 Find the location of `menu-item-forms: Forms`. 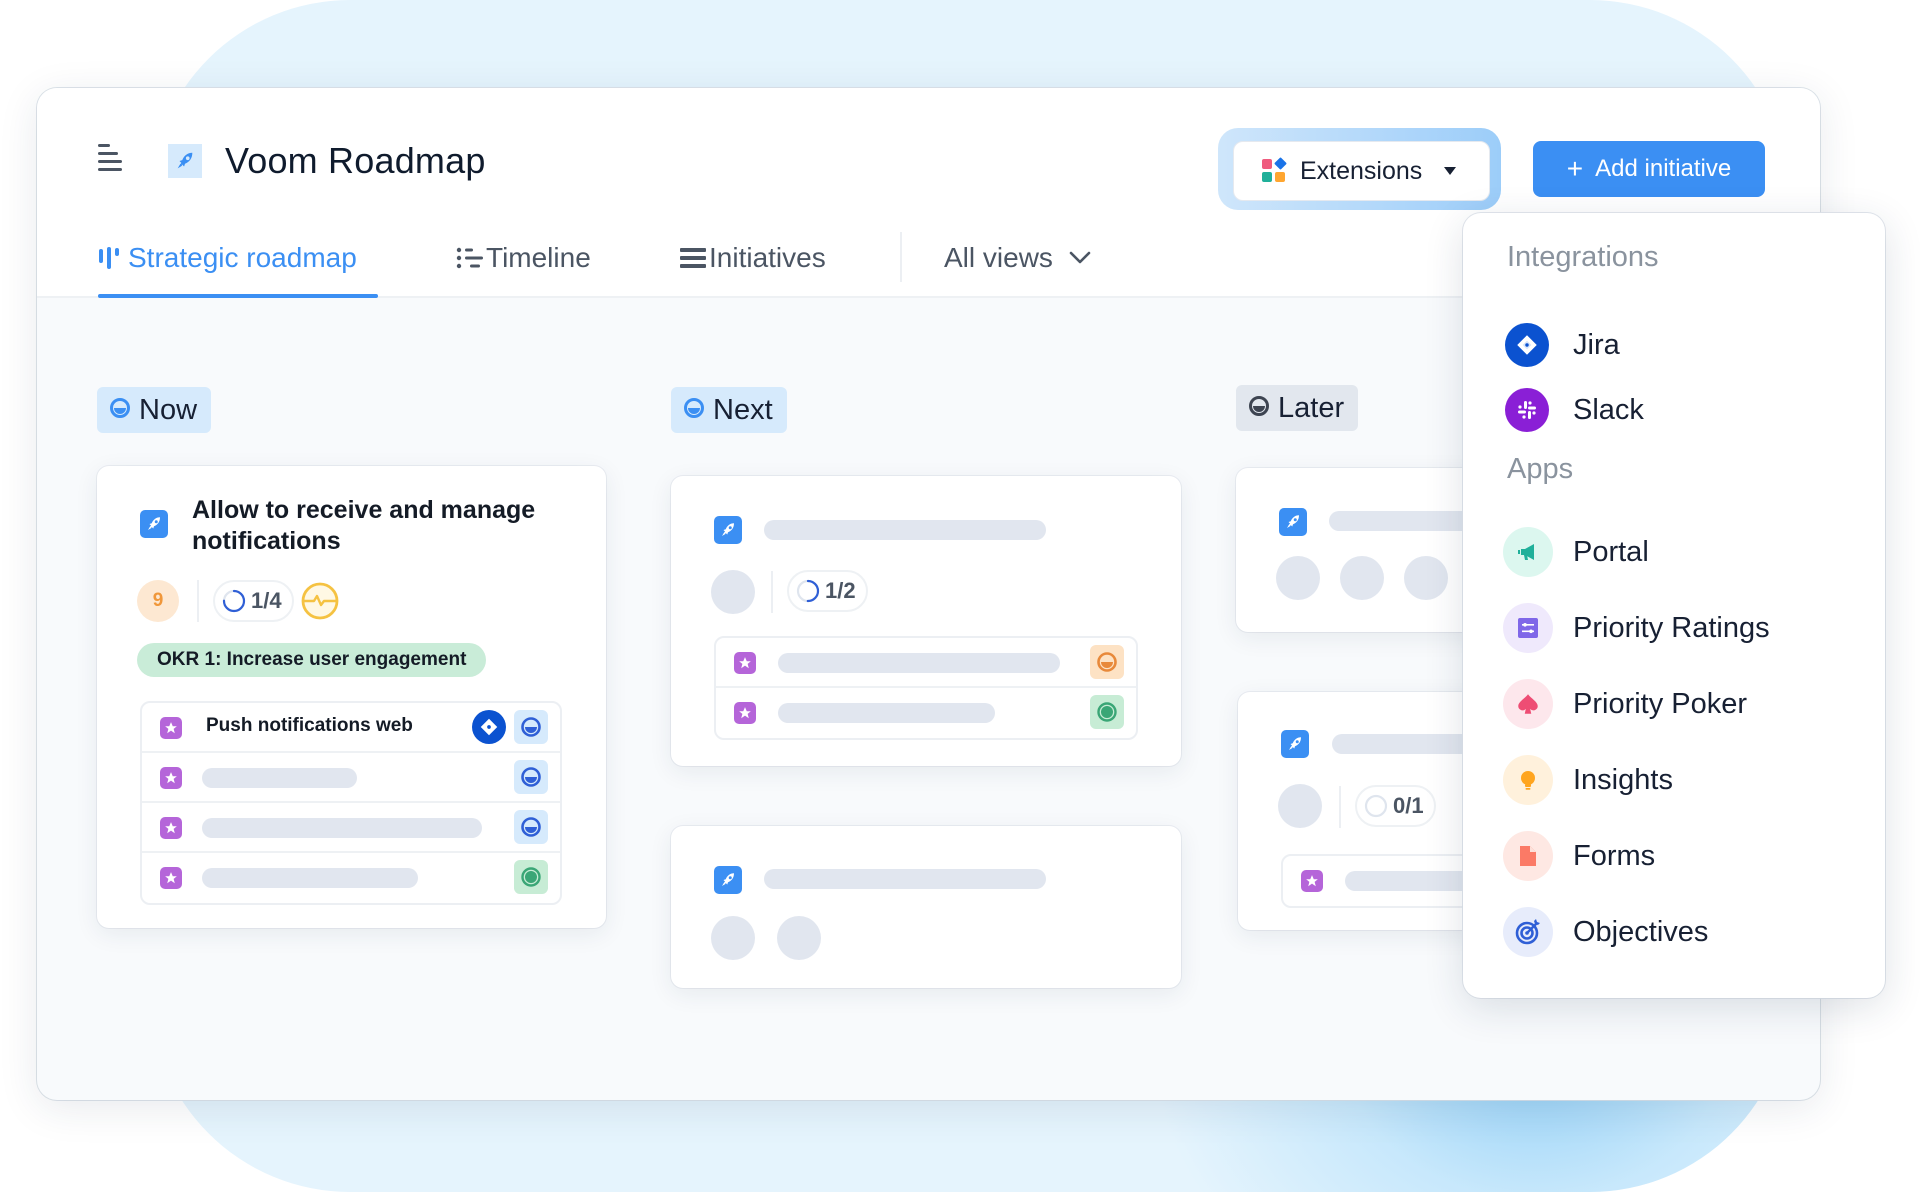

menu-item-forms: Forms is located at coordinates (1678, 856).